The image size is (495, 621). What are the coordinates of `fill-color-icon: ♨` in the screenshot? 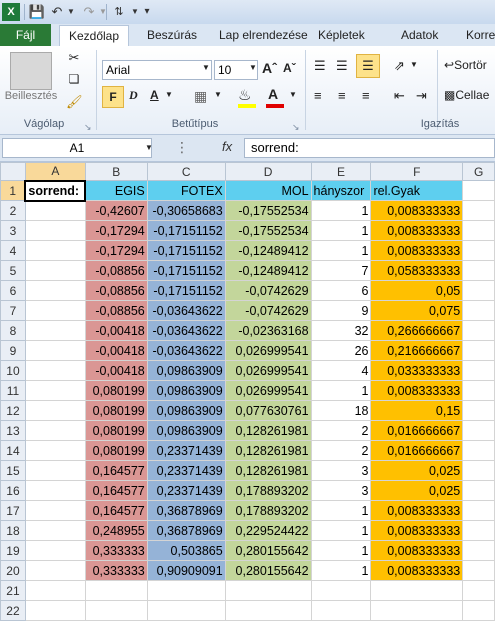 It's located at (244, 95).